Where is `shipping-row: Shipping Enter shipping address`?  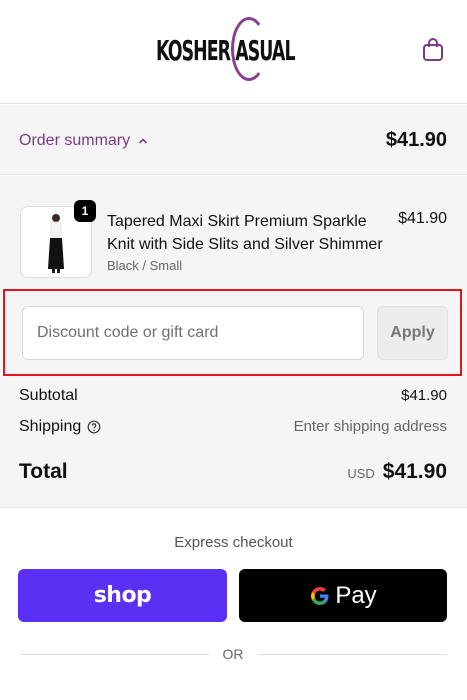
shipping-row: Shipping Enter shipping address is located at coordinates (233, 427).